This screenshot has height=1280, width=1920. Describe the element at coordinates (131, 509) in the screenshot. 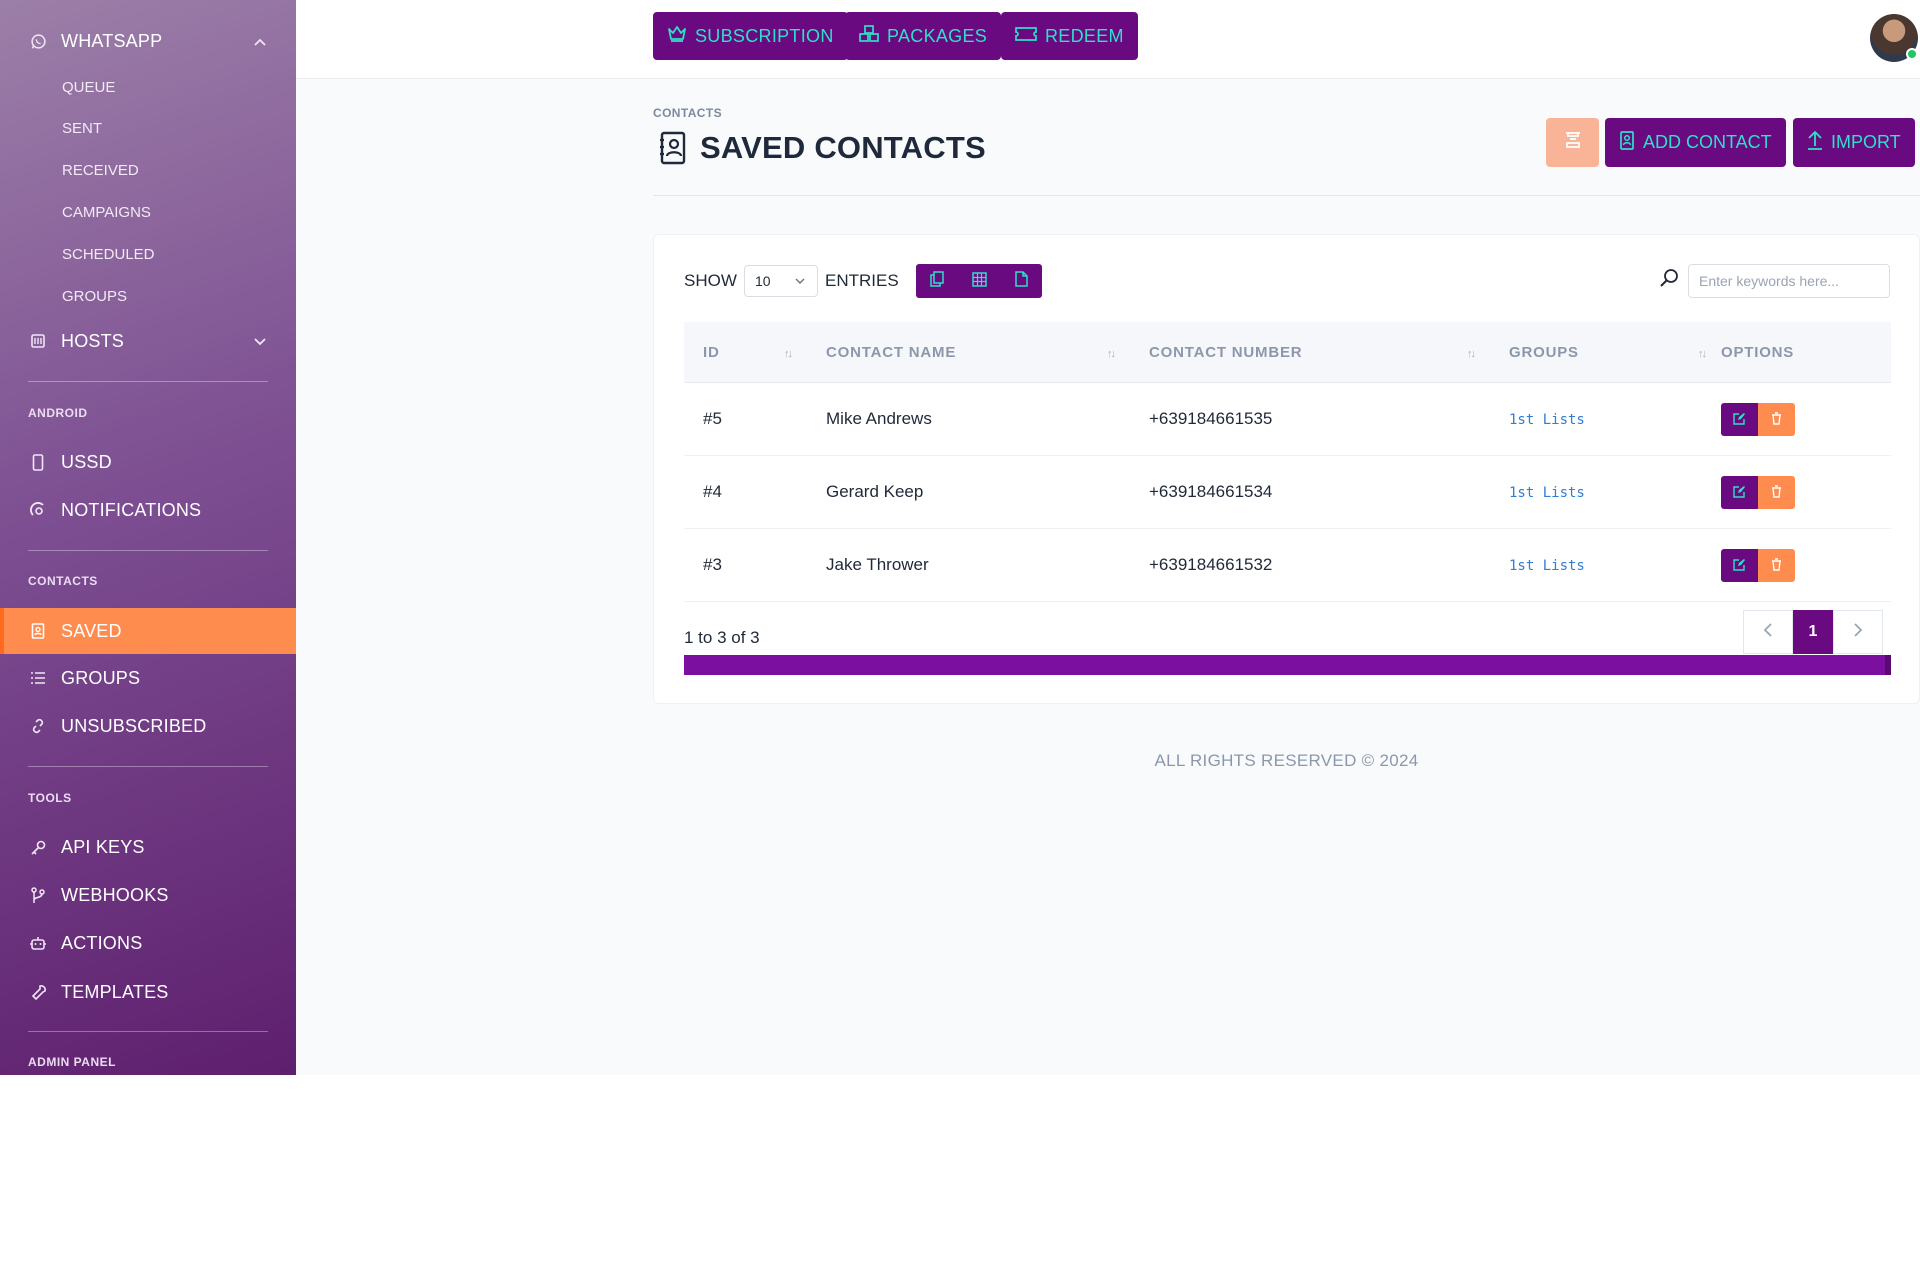

I see `sidebar-item-label: NOTIFICATIONS` at that location.